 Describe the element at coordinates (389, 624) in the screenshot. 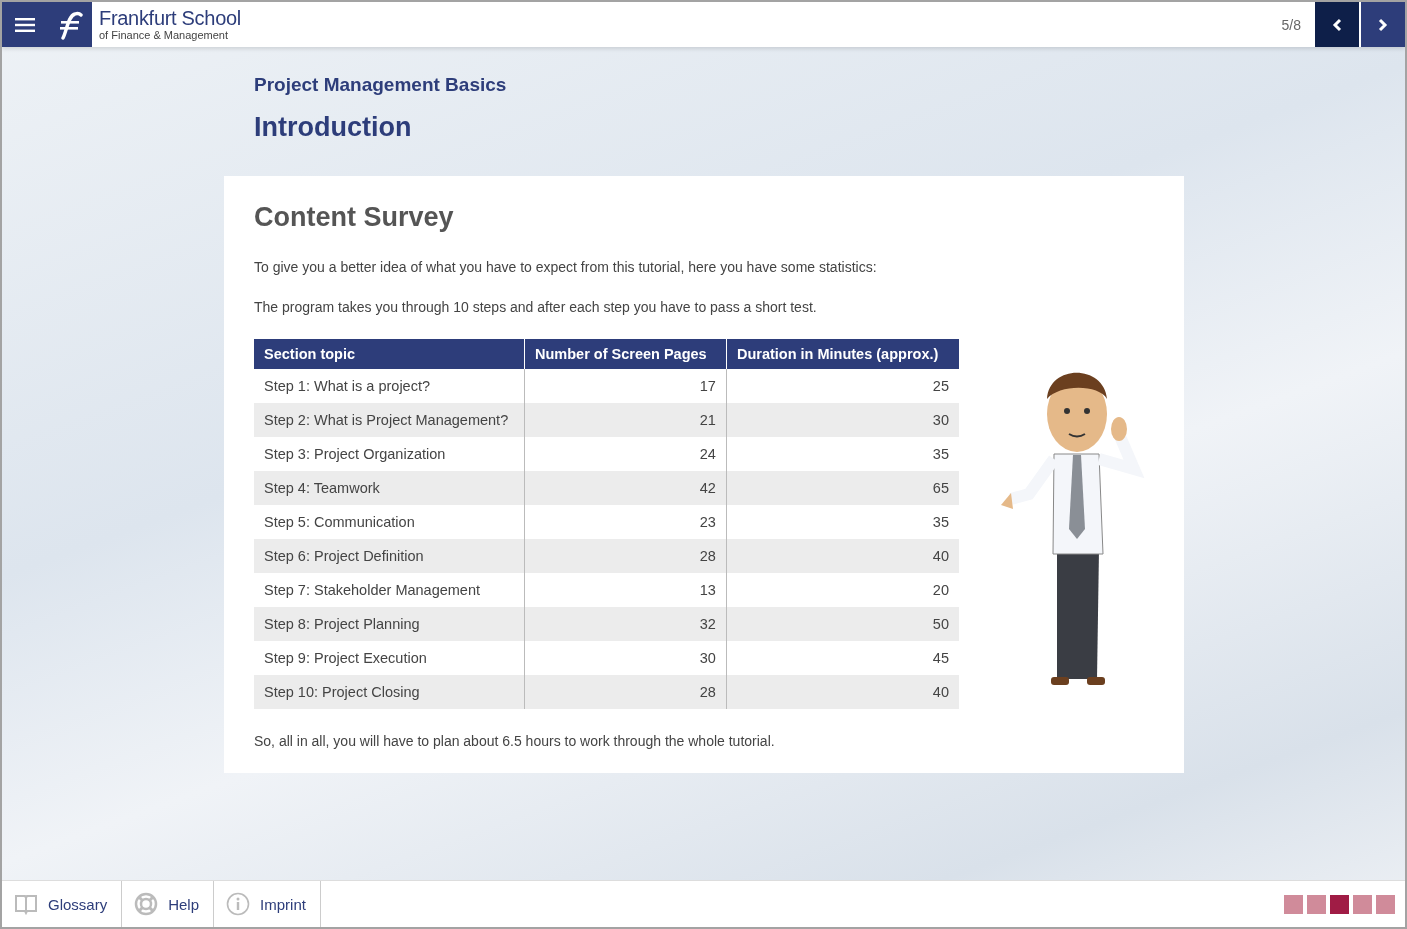

I see `table-cell: Step 8: Project Planning` at that location.